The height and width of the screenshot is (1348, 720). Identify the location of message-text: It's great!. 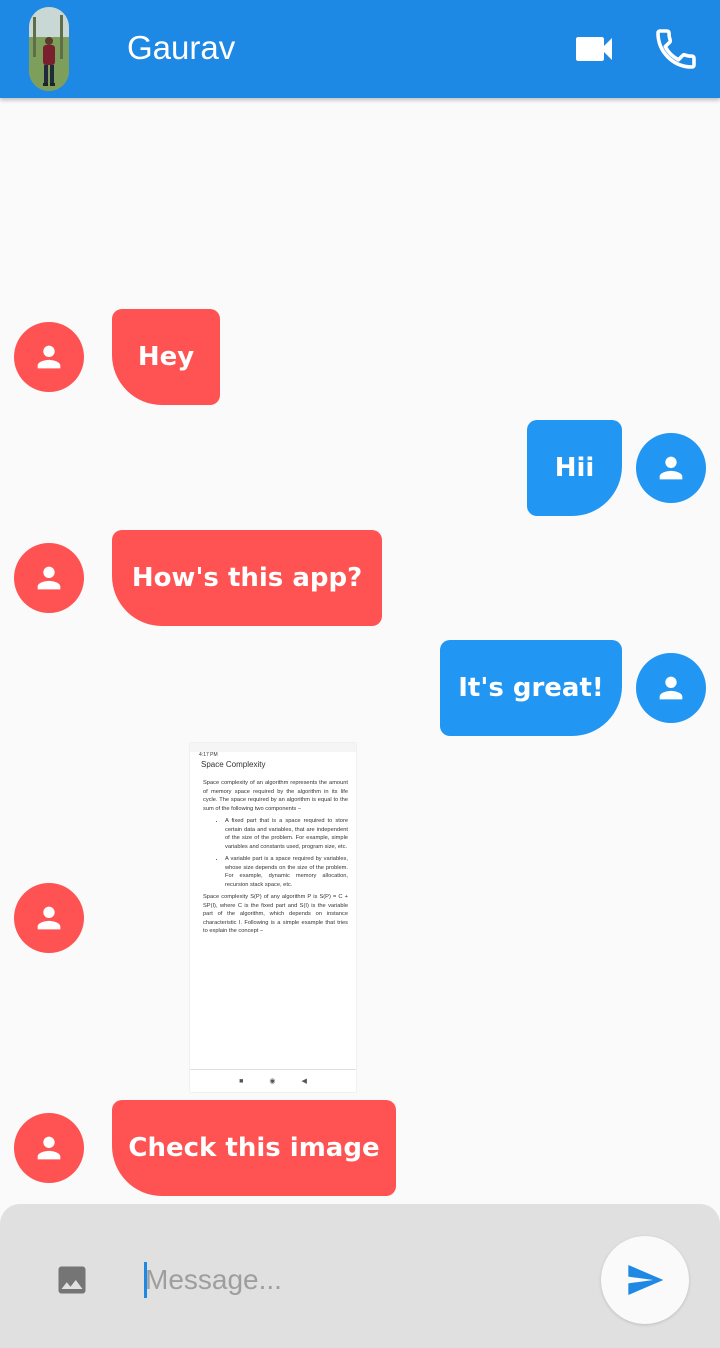
(531, 688).